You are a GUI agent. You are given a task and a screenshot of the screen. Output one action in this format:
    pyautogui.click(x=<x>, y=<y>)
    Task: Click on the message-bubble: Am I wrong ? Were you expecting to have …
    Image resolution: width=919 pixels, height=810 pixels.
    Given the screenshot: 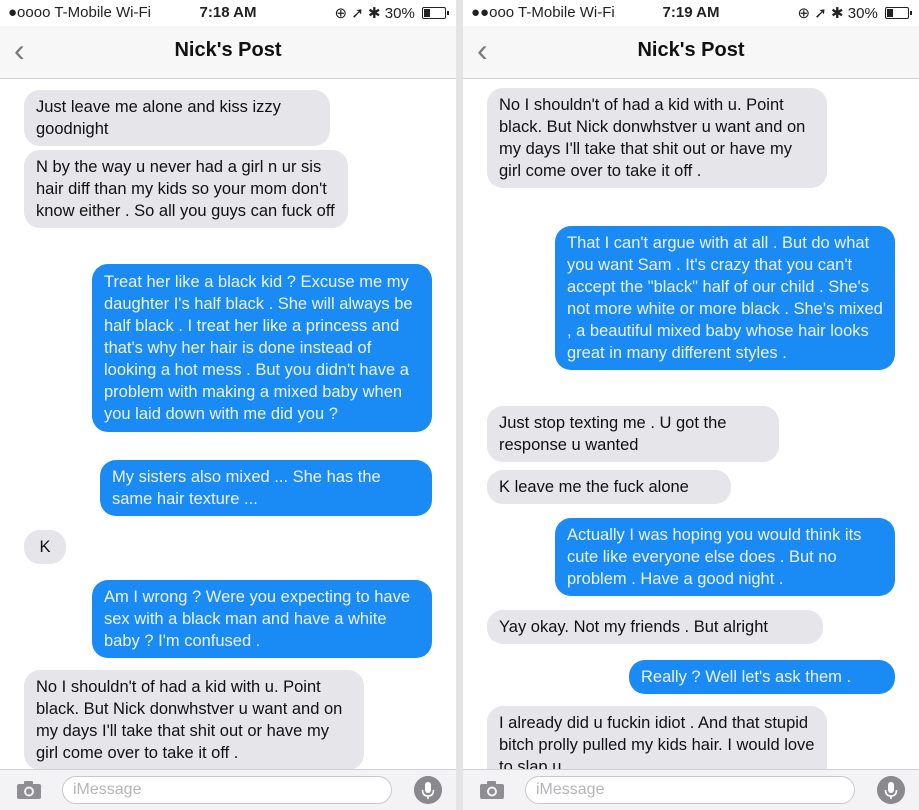 What is the action you would take?
    pyautogui.click(x=262, y=619)
    